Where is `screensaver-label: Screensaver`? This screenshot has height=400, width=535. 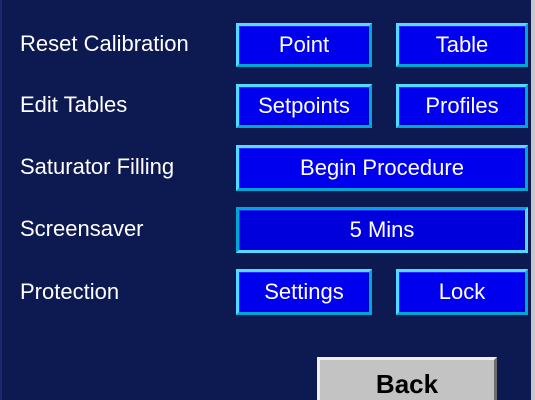
screensaver-label: Screensaver is located at coordinates (82, 228).